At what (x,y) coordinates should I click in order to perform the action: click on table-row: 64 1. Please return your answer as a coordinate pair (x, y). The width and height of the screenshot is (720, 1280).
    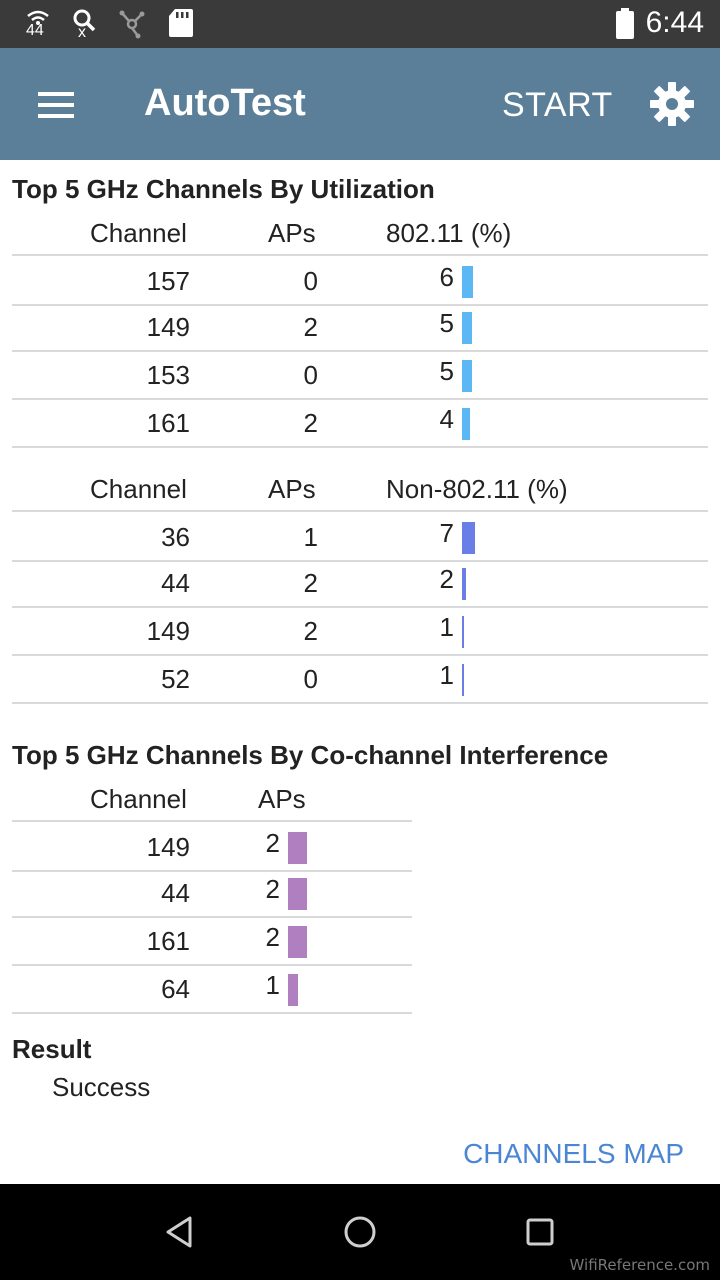
    Looking at the image, I should click on (212, 989).